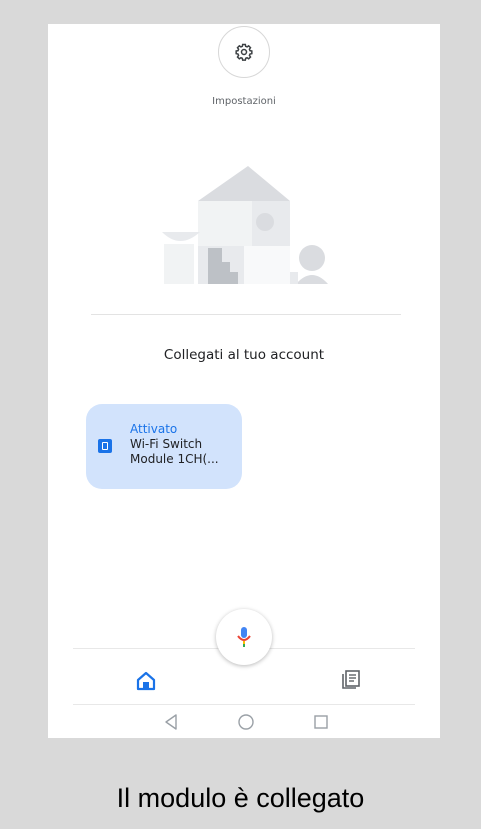 This screenshot has height=829, width=481. Describe the element at coordinates (246, 722) in the screenshot. I see `home-circle-icon` at that location.